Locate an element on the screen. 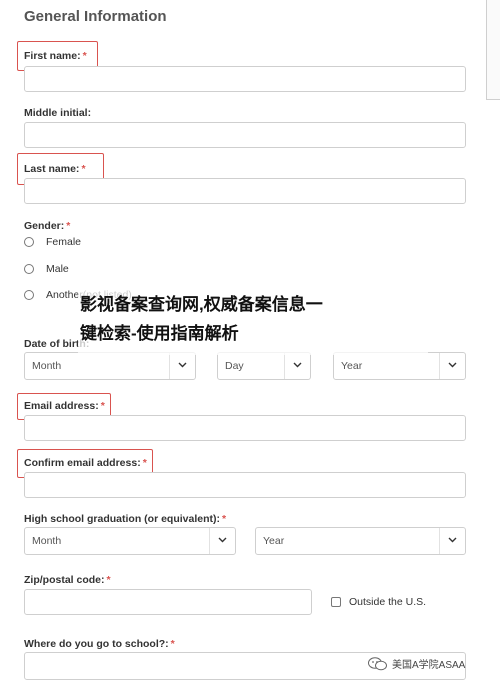  graduation-year-select: Year is located at coordinates (360, 541).